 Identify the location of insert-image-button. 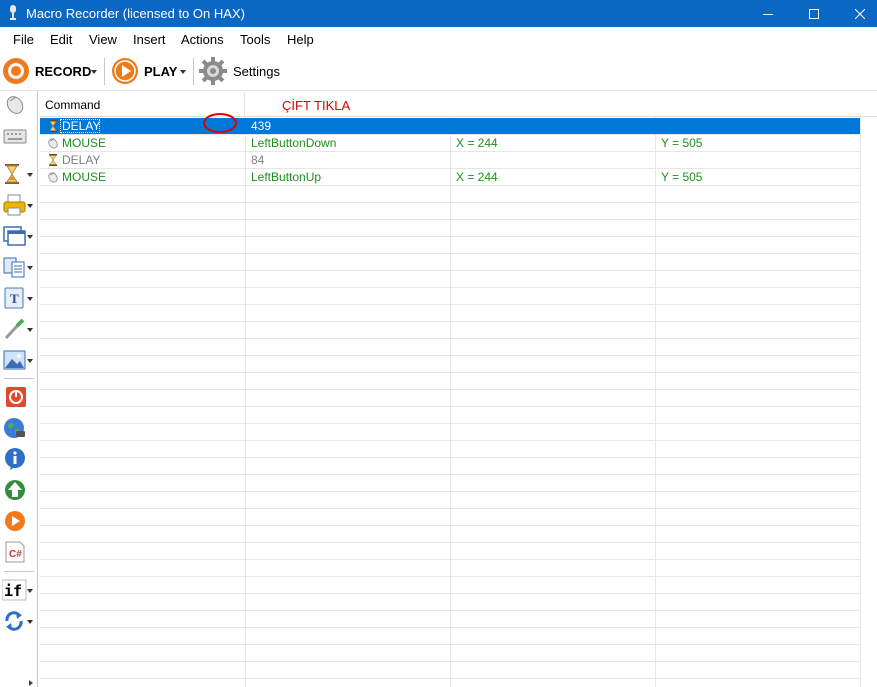
(18, 360).